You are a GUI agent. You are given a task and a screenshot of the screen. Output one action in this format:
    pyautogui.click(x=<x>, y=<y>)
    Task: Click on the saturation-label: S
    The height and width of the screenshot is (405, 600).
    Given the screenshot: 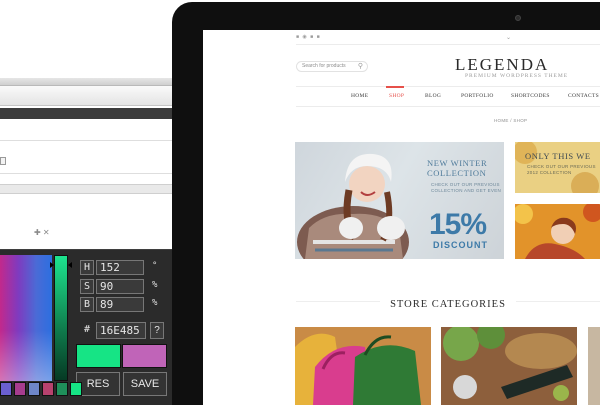 What is the action you would take?
    pyautogui.click(x=87, y=286)
    